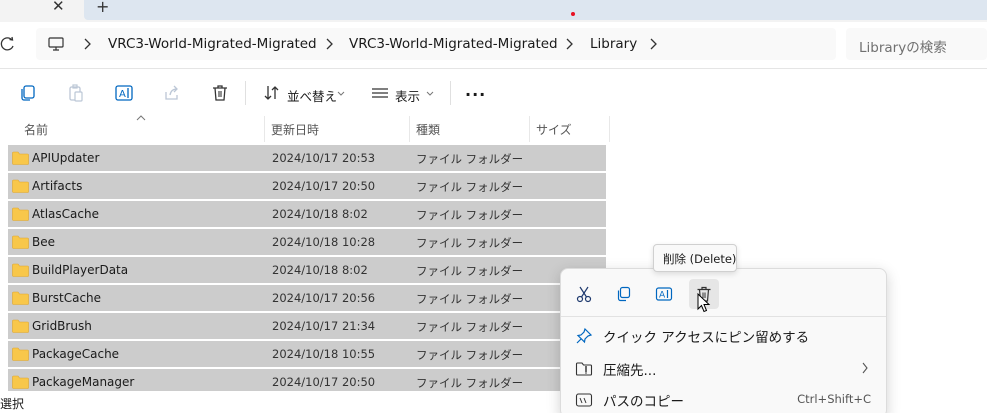  What do you see at coordinates (62, 326) in the screenshot?
I see `file-name: GridBrush` at bounding box center [62, 326].